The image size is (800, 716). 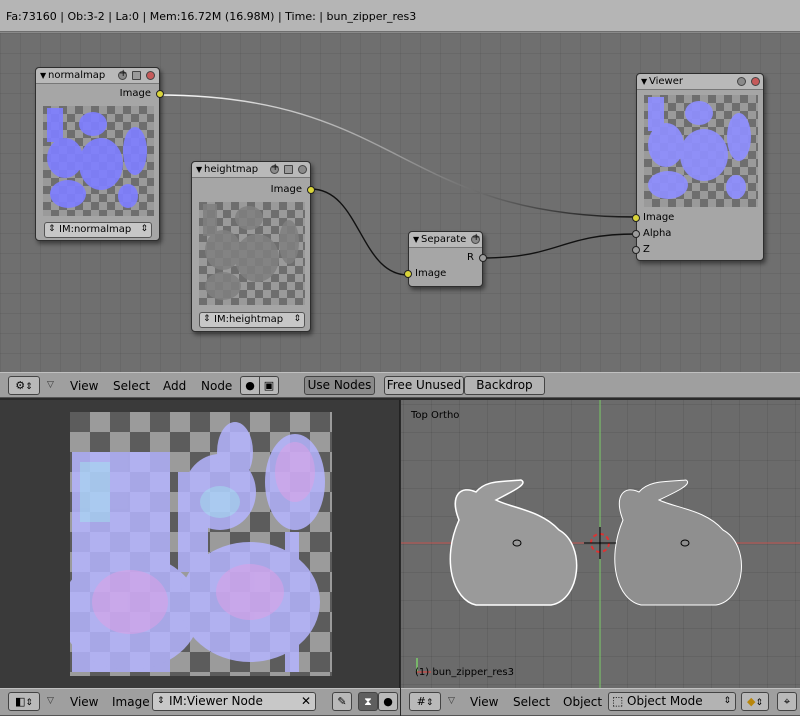 I want to click on viewer-preview-image, so click(x=699, y=148).